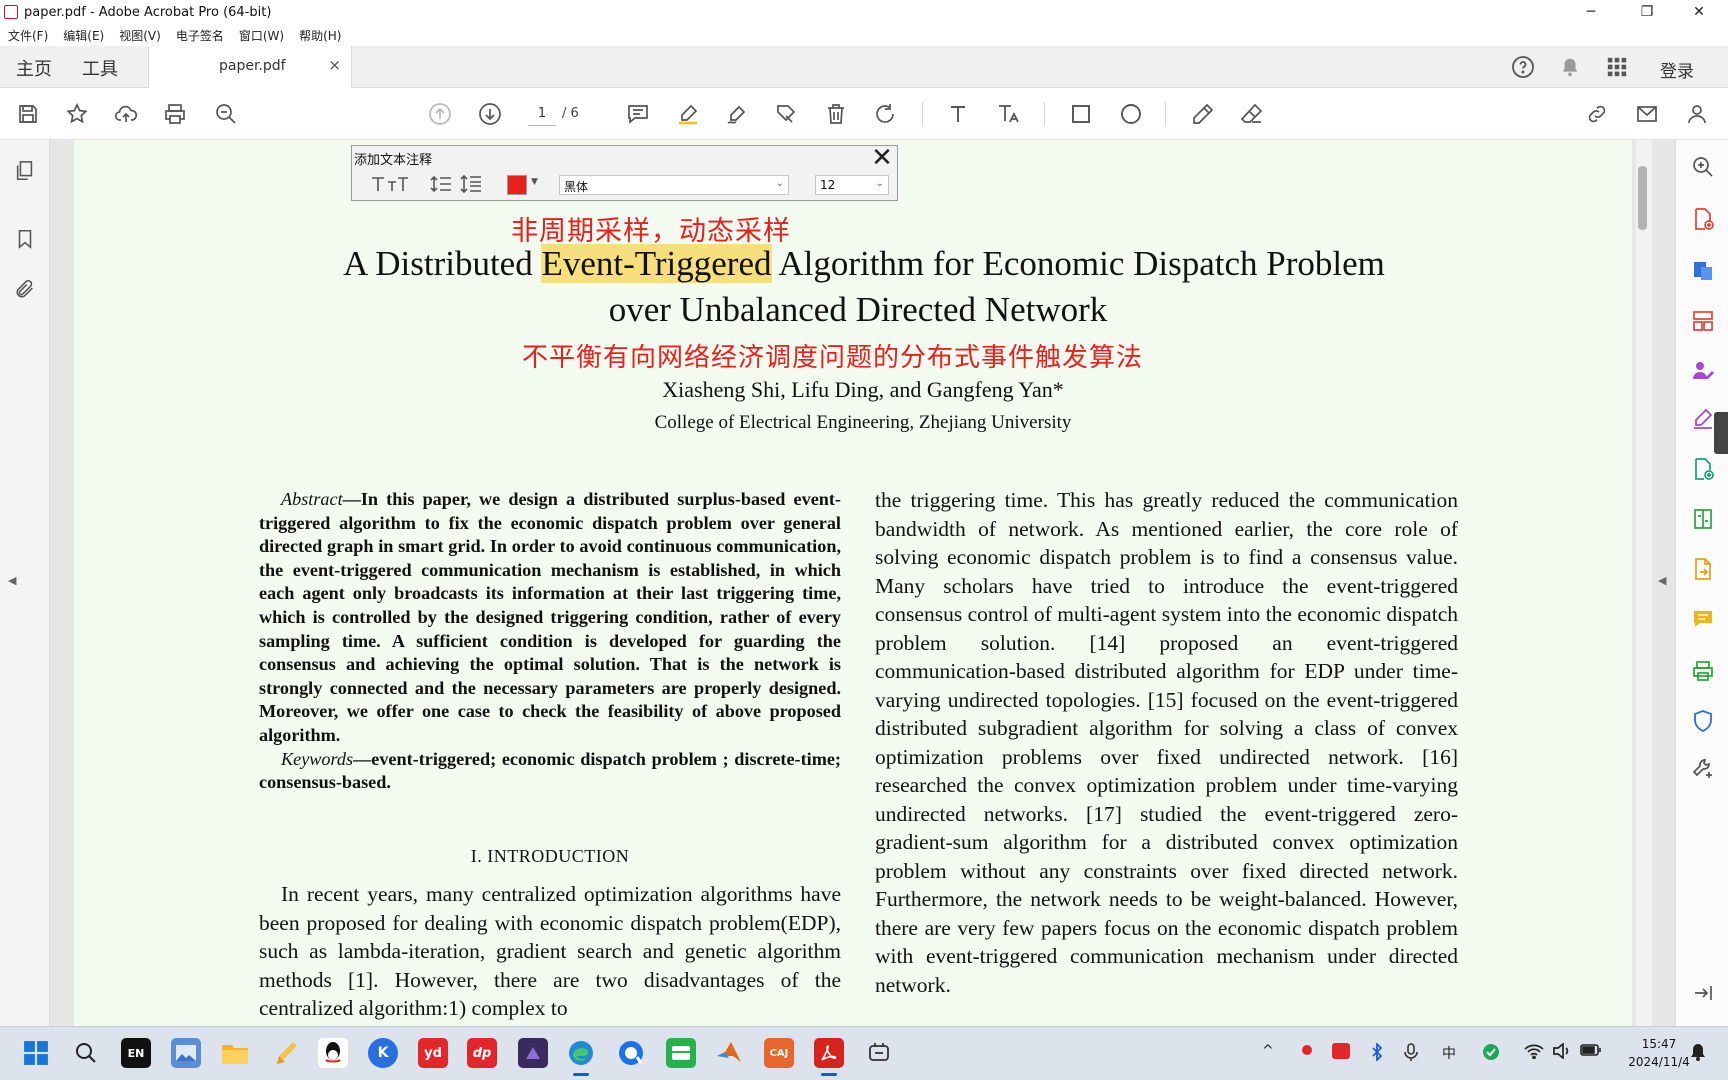  What do you see at coordinates (1597, 114) in the screenshot?
I see `share-link-icon` at bounding box center [1597, 114].